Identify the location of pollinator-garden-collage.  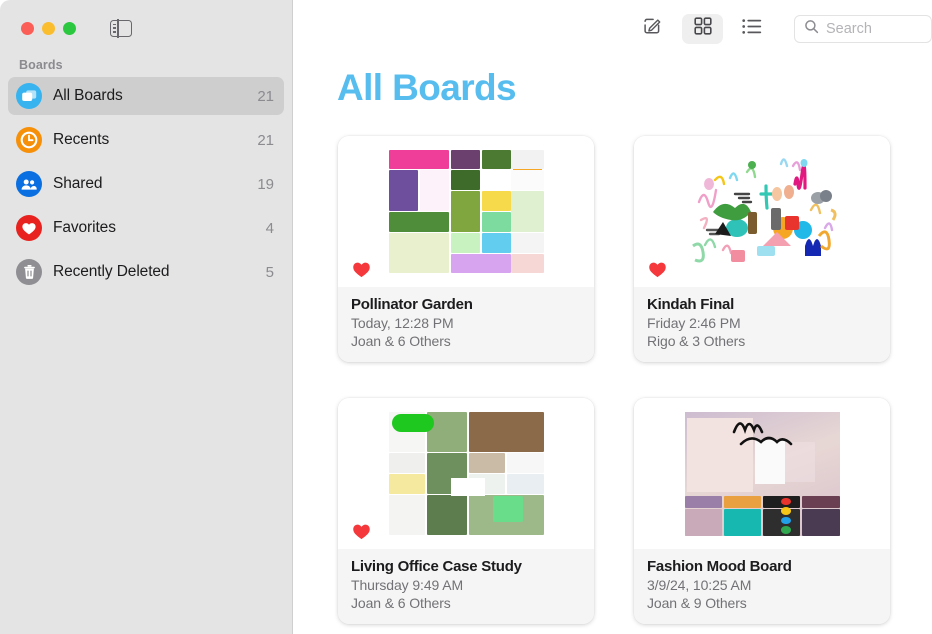
(466, 211).